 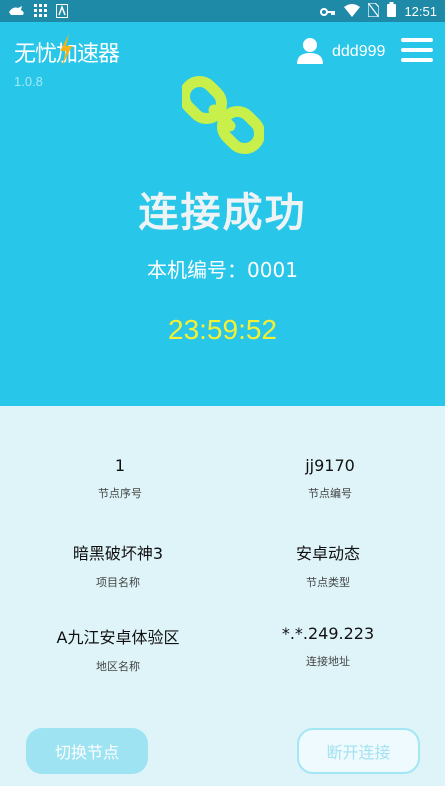 I want to click on project-value: 暗黑破坏神3, so click(x=118, y=553).